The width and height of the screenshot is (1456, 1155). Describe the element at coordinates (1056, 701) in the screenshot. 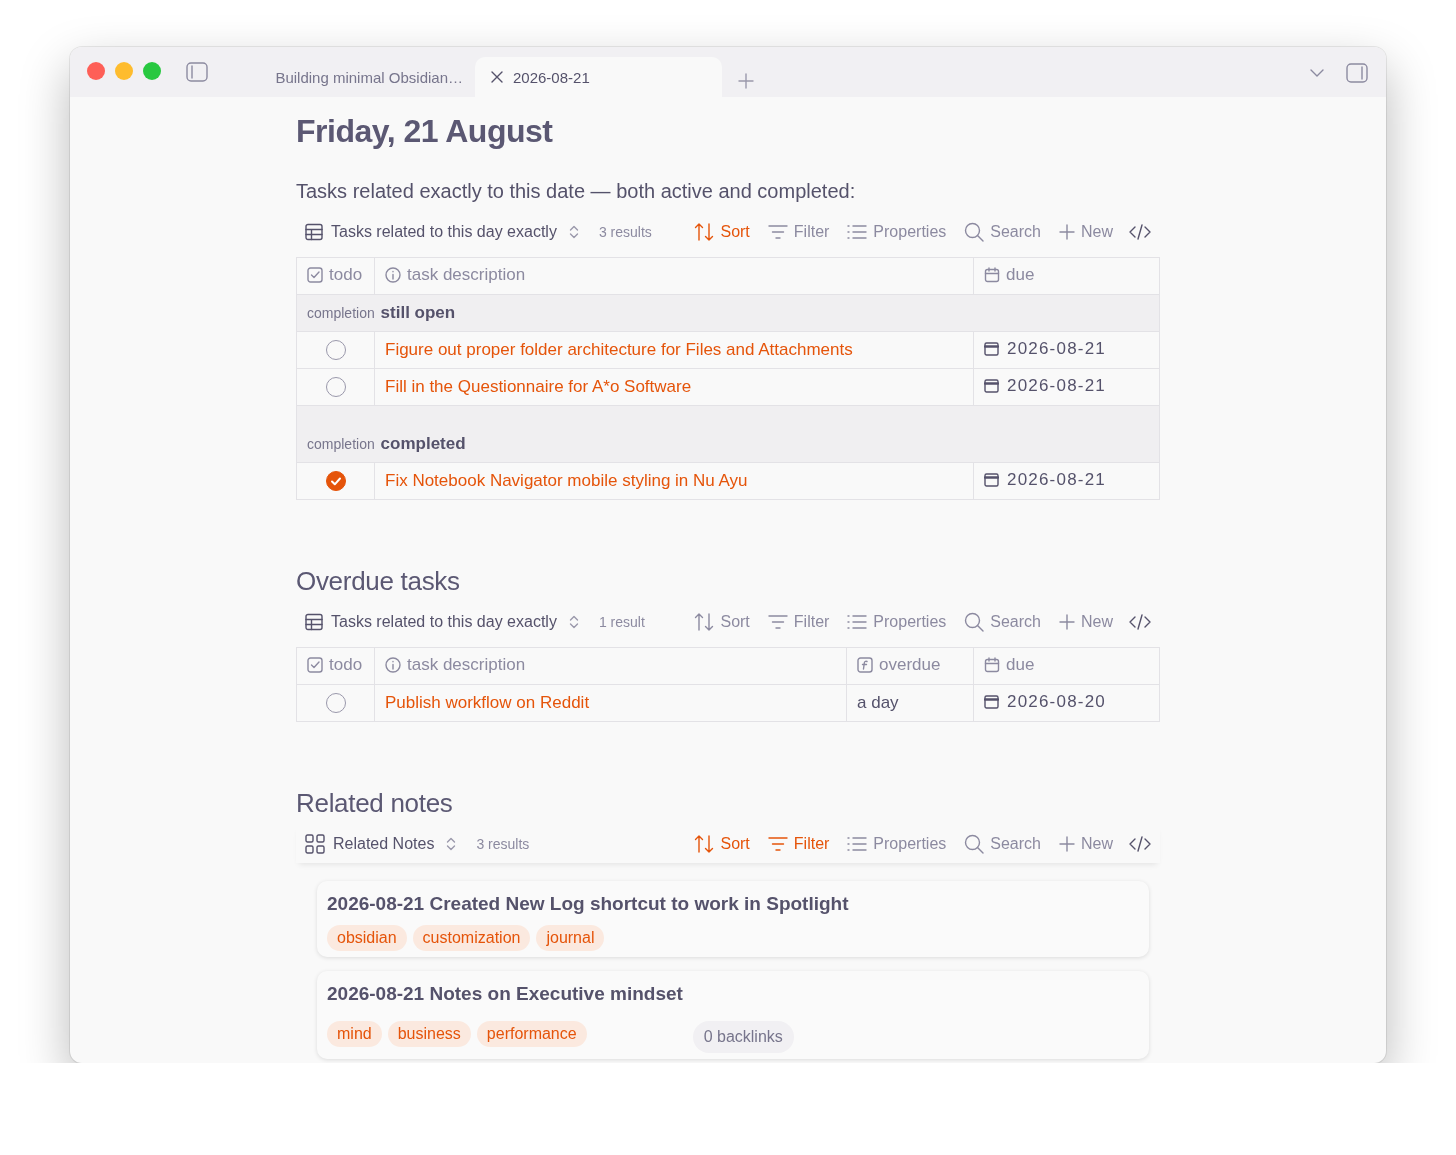

I see `due-date: 2026-08-20` at that location.